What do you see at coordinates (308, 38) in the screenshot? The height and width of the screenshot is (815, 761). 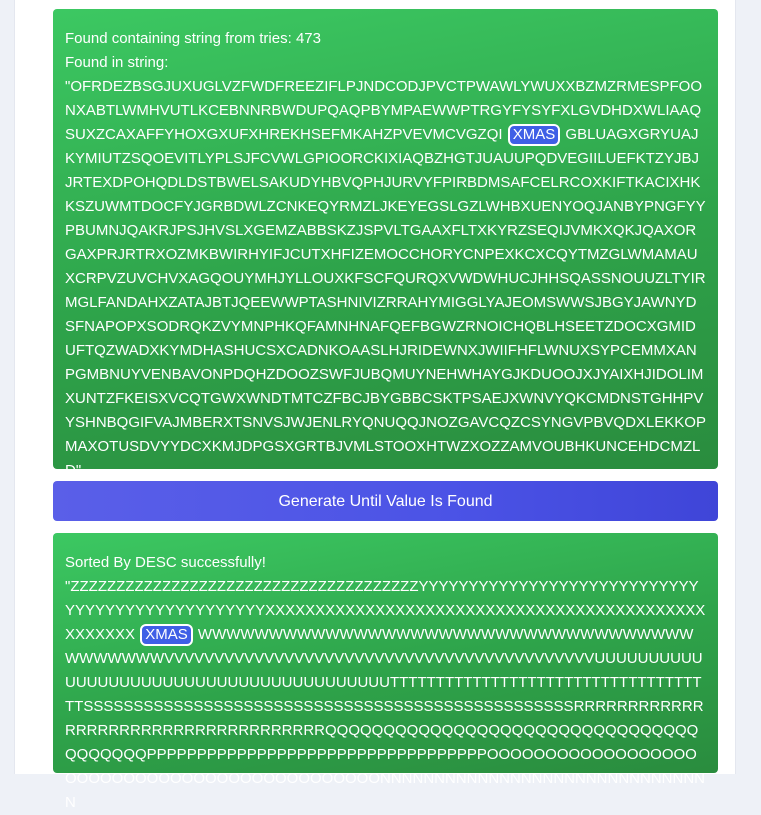 I see `tries-count: 473` at bounding box center [308, 38].